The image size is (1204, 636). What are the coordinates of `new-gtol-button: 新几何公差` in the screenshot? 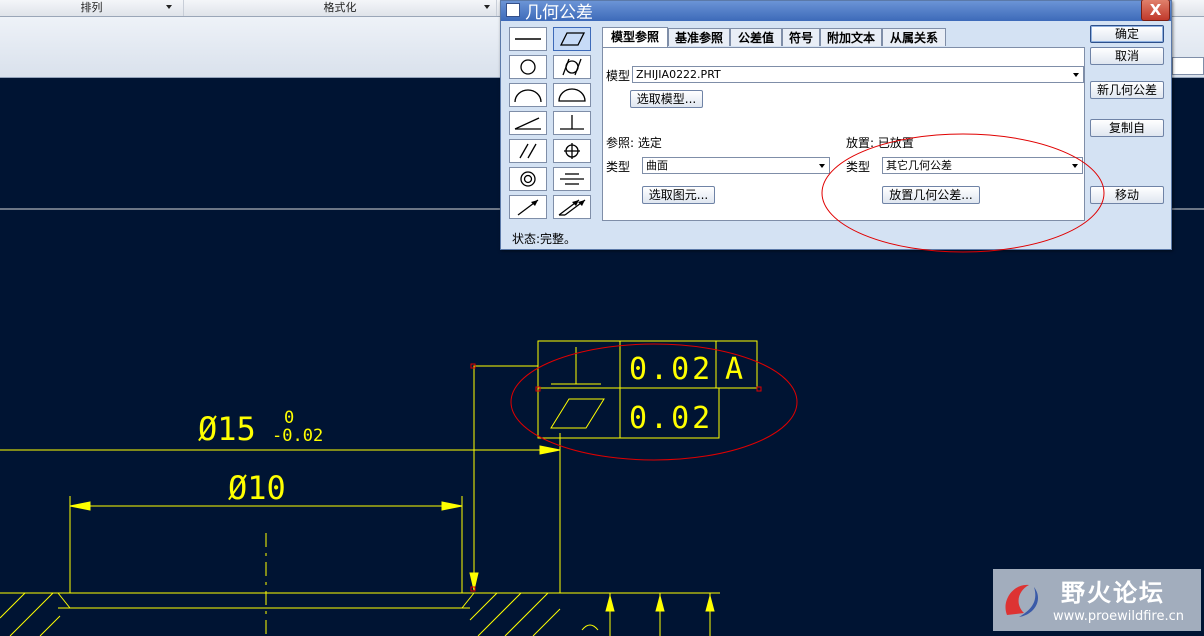 It's located at (1127, 90).